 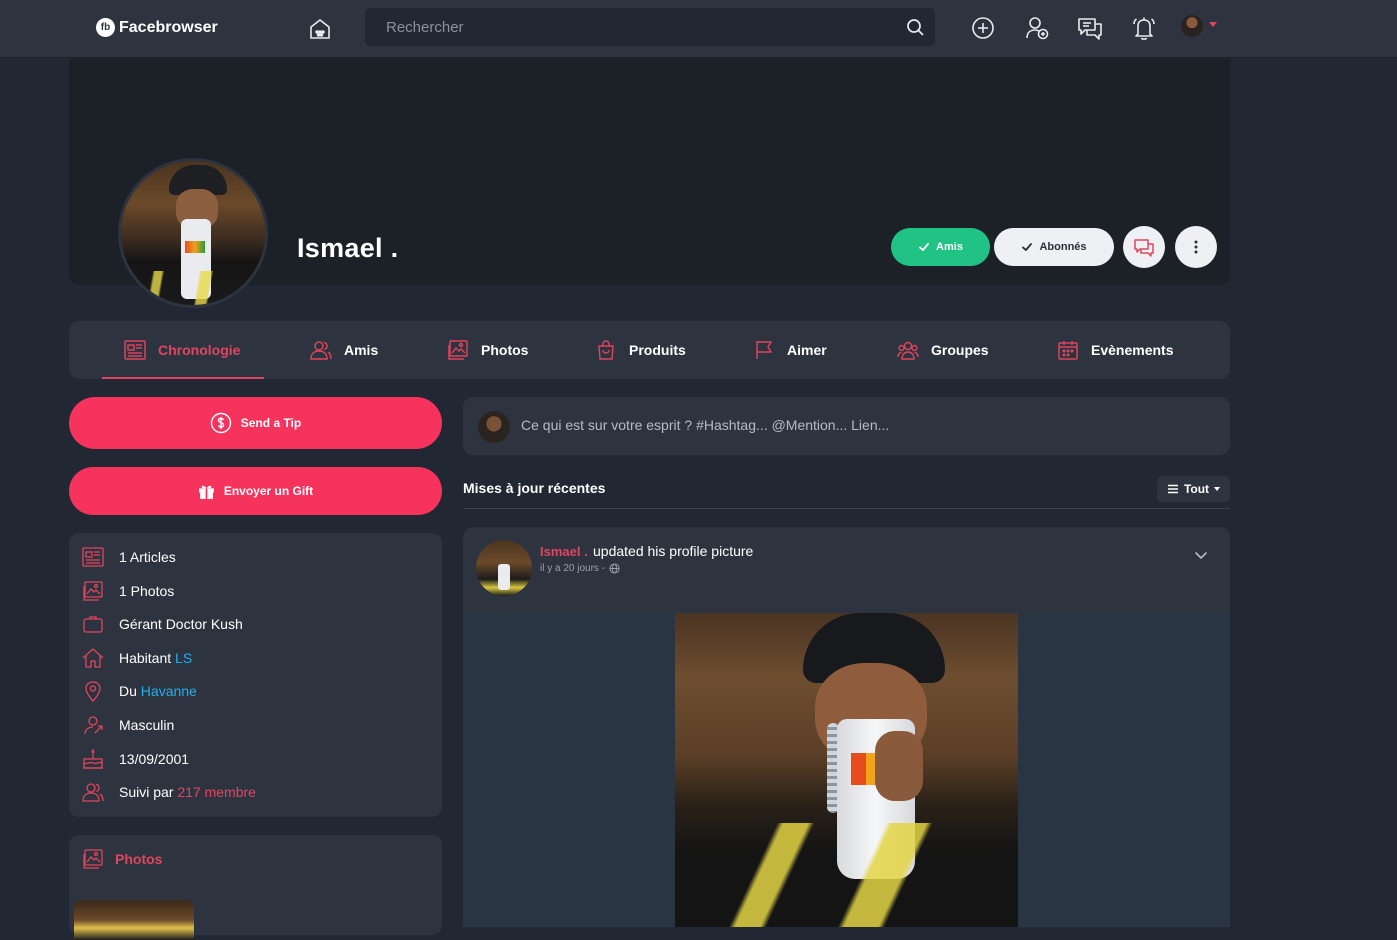 I want to click on send-gift-label: Envoyer un Gift, so click(x=268, y=491).